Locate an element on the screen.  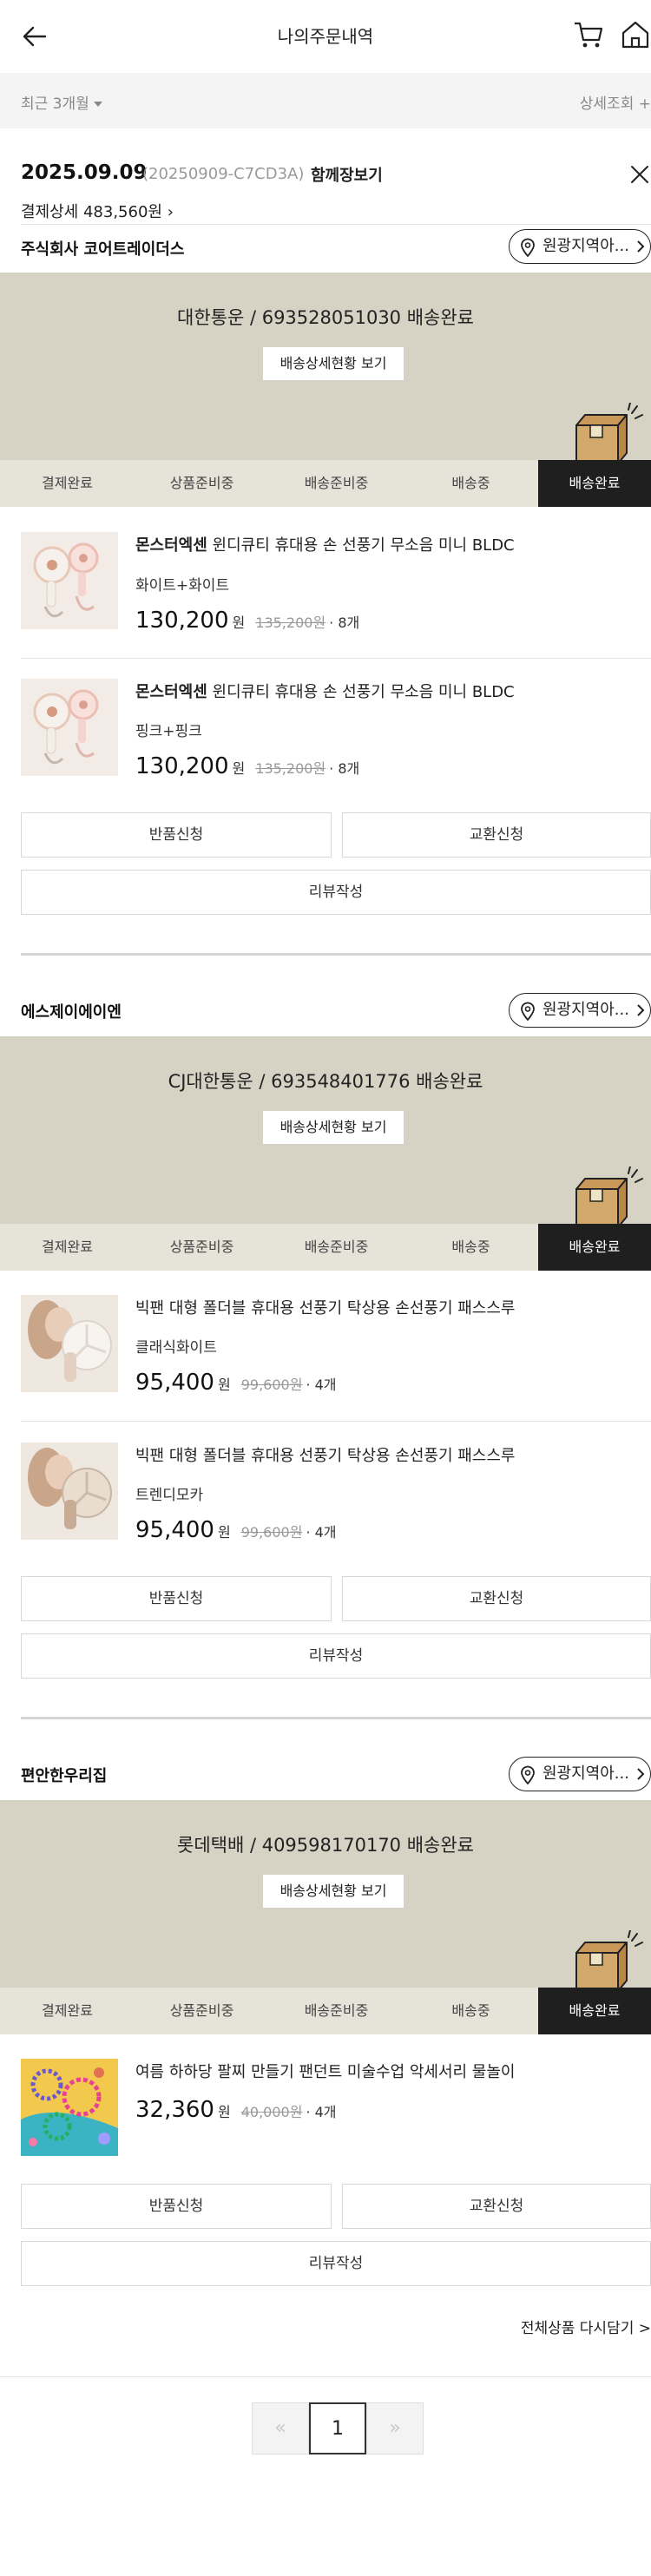
period-dropdown: 최근 3개월 is located at coordinates (61, 102).